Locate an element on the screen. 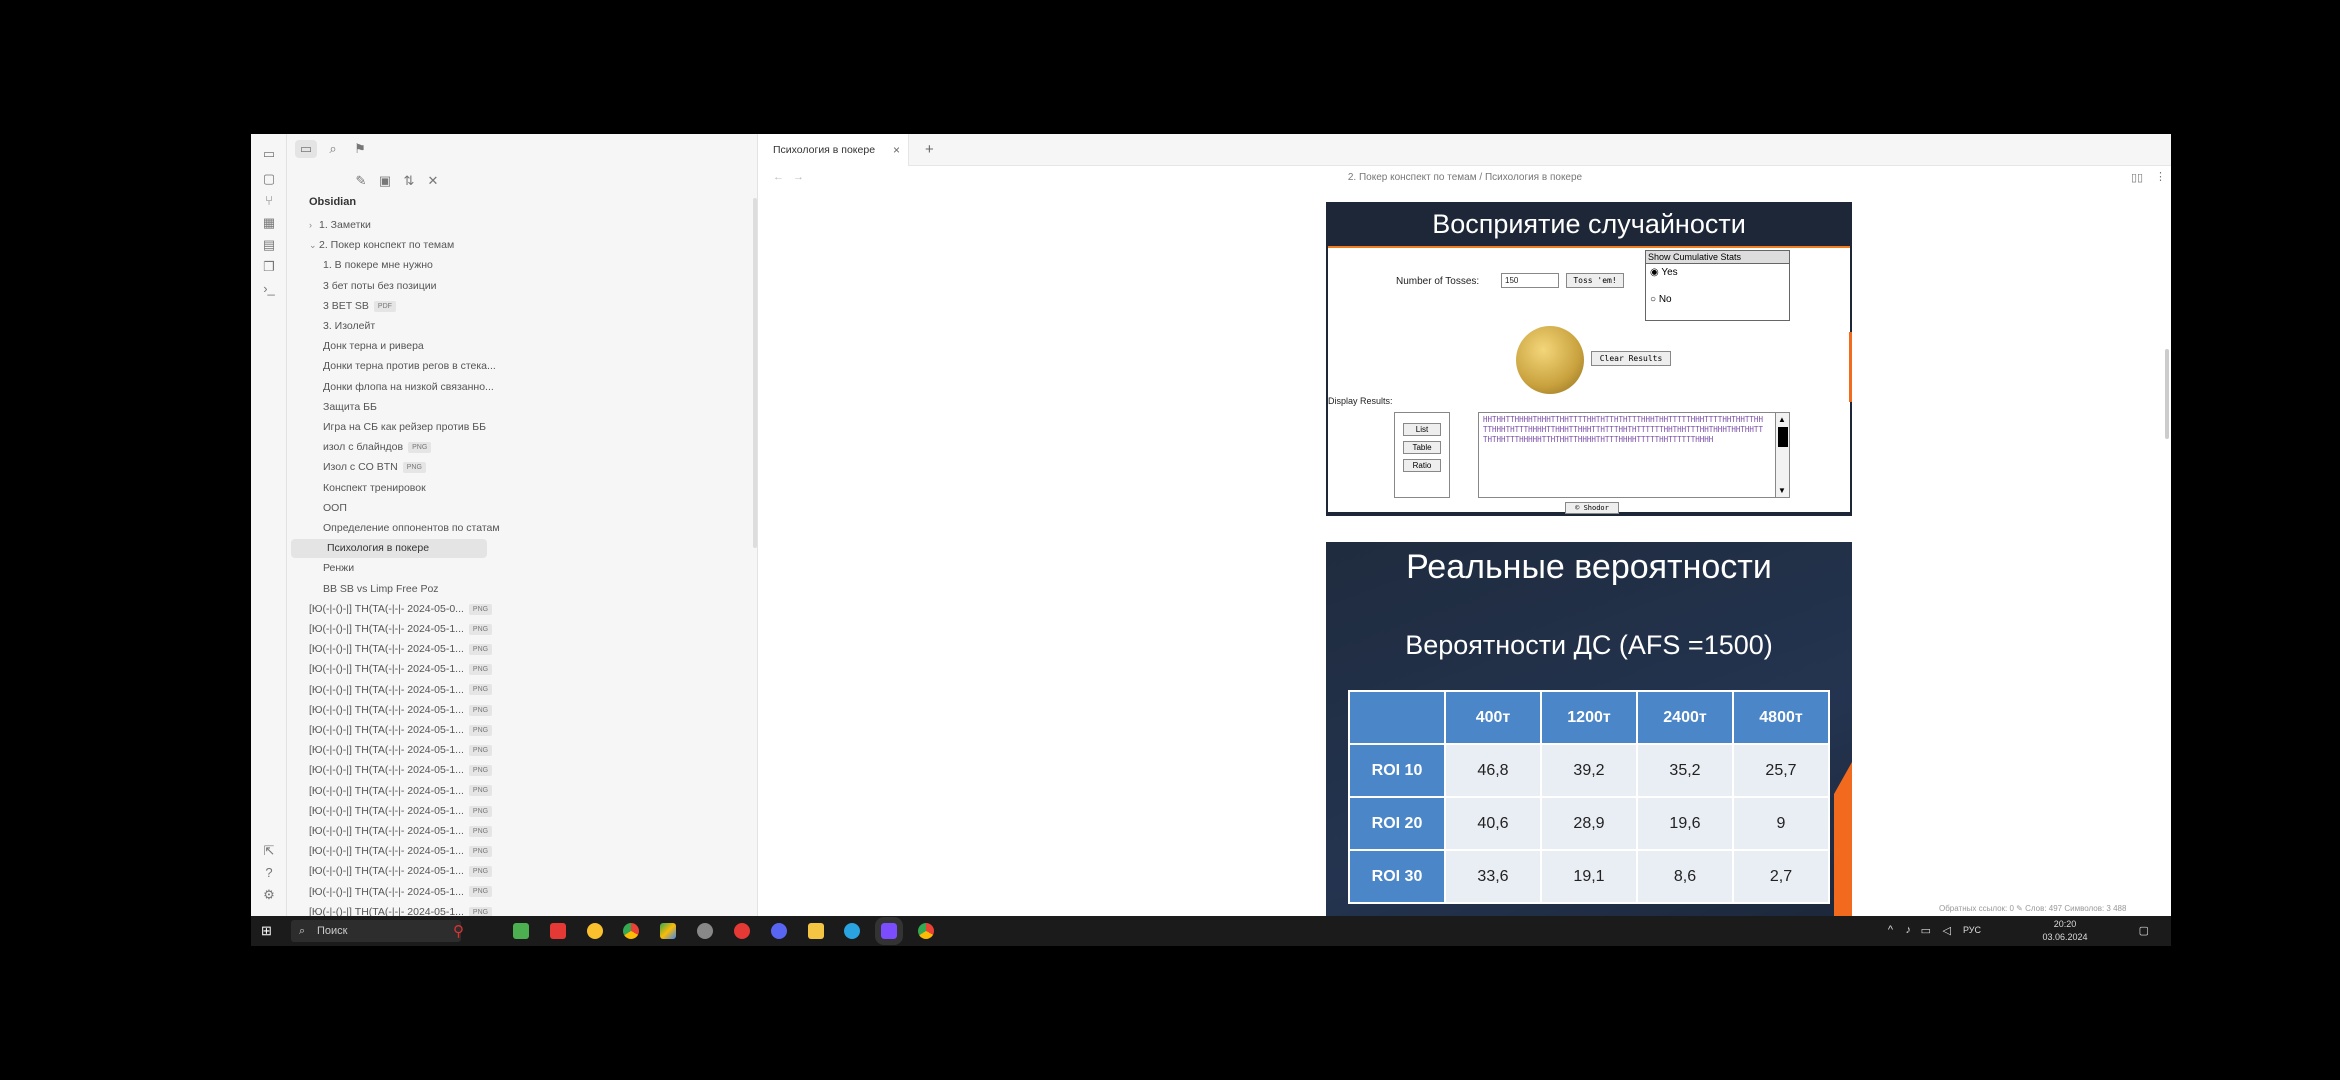 The image size is (2340, 1080). terminal-icon: ›_ is located at coordinates (269, 289).